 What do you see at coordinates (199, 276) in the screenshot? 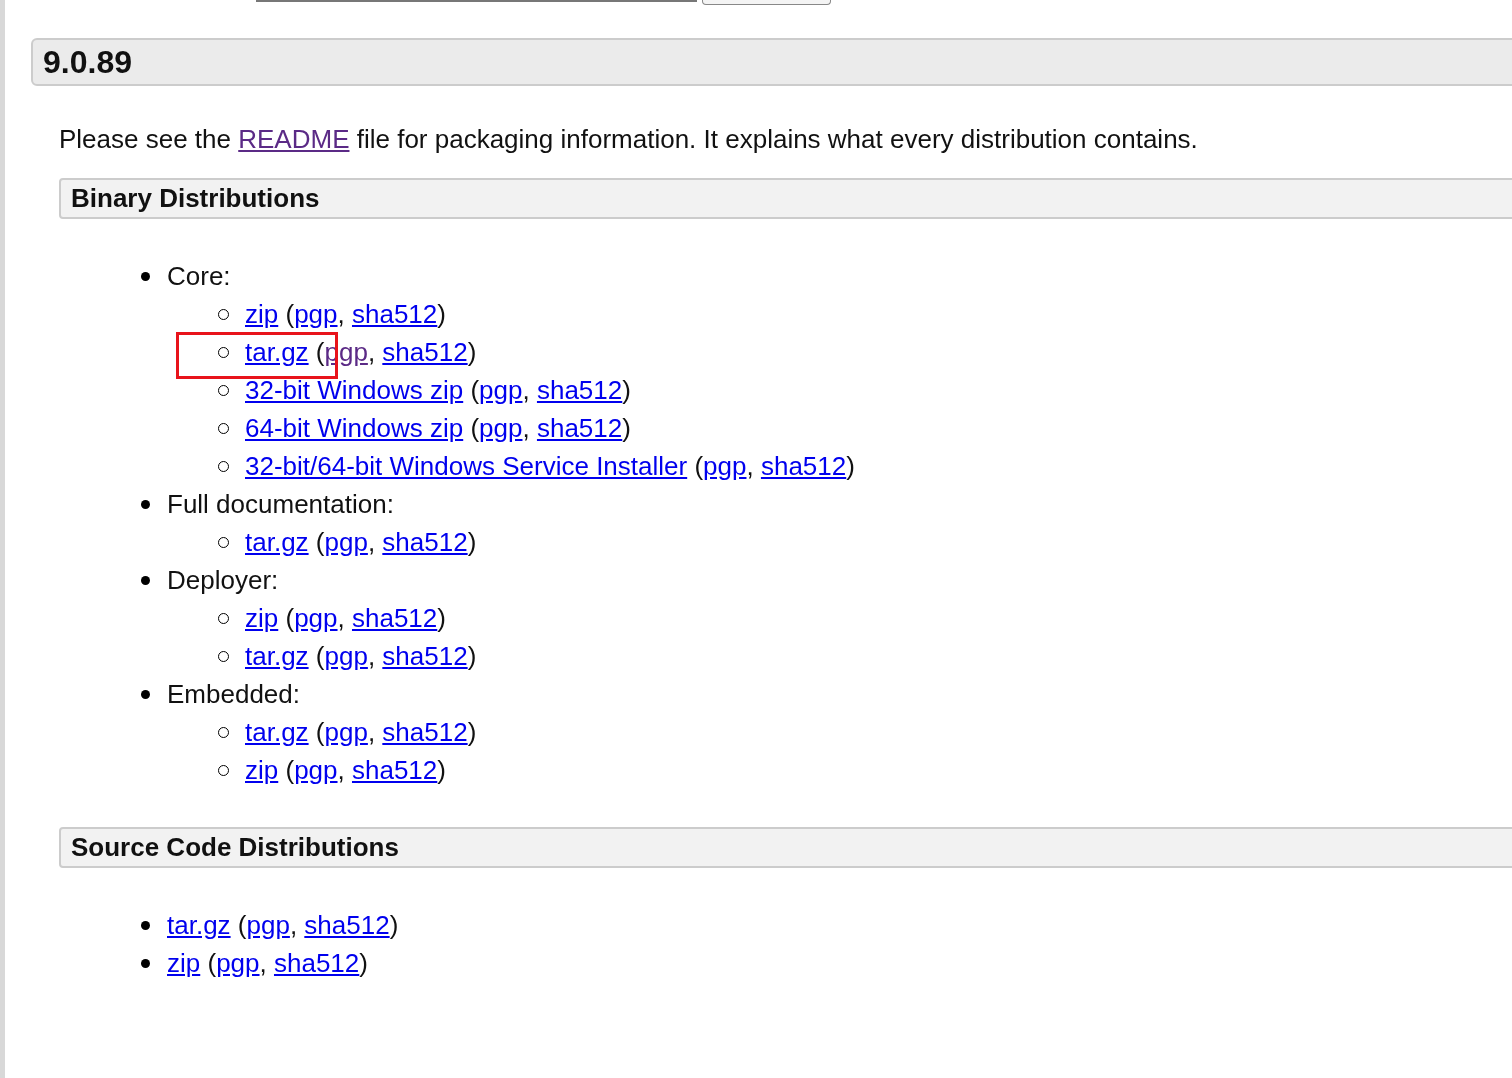
I see `category-label: Core:` at bounding box center [199, 276].